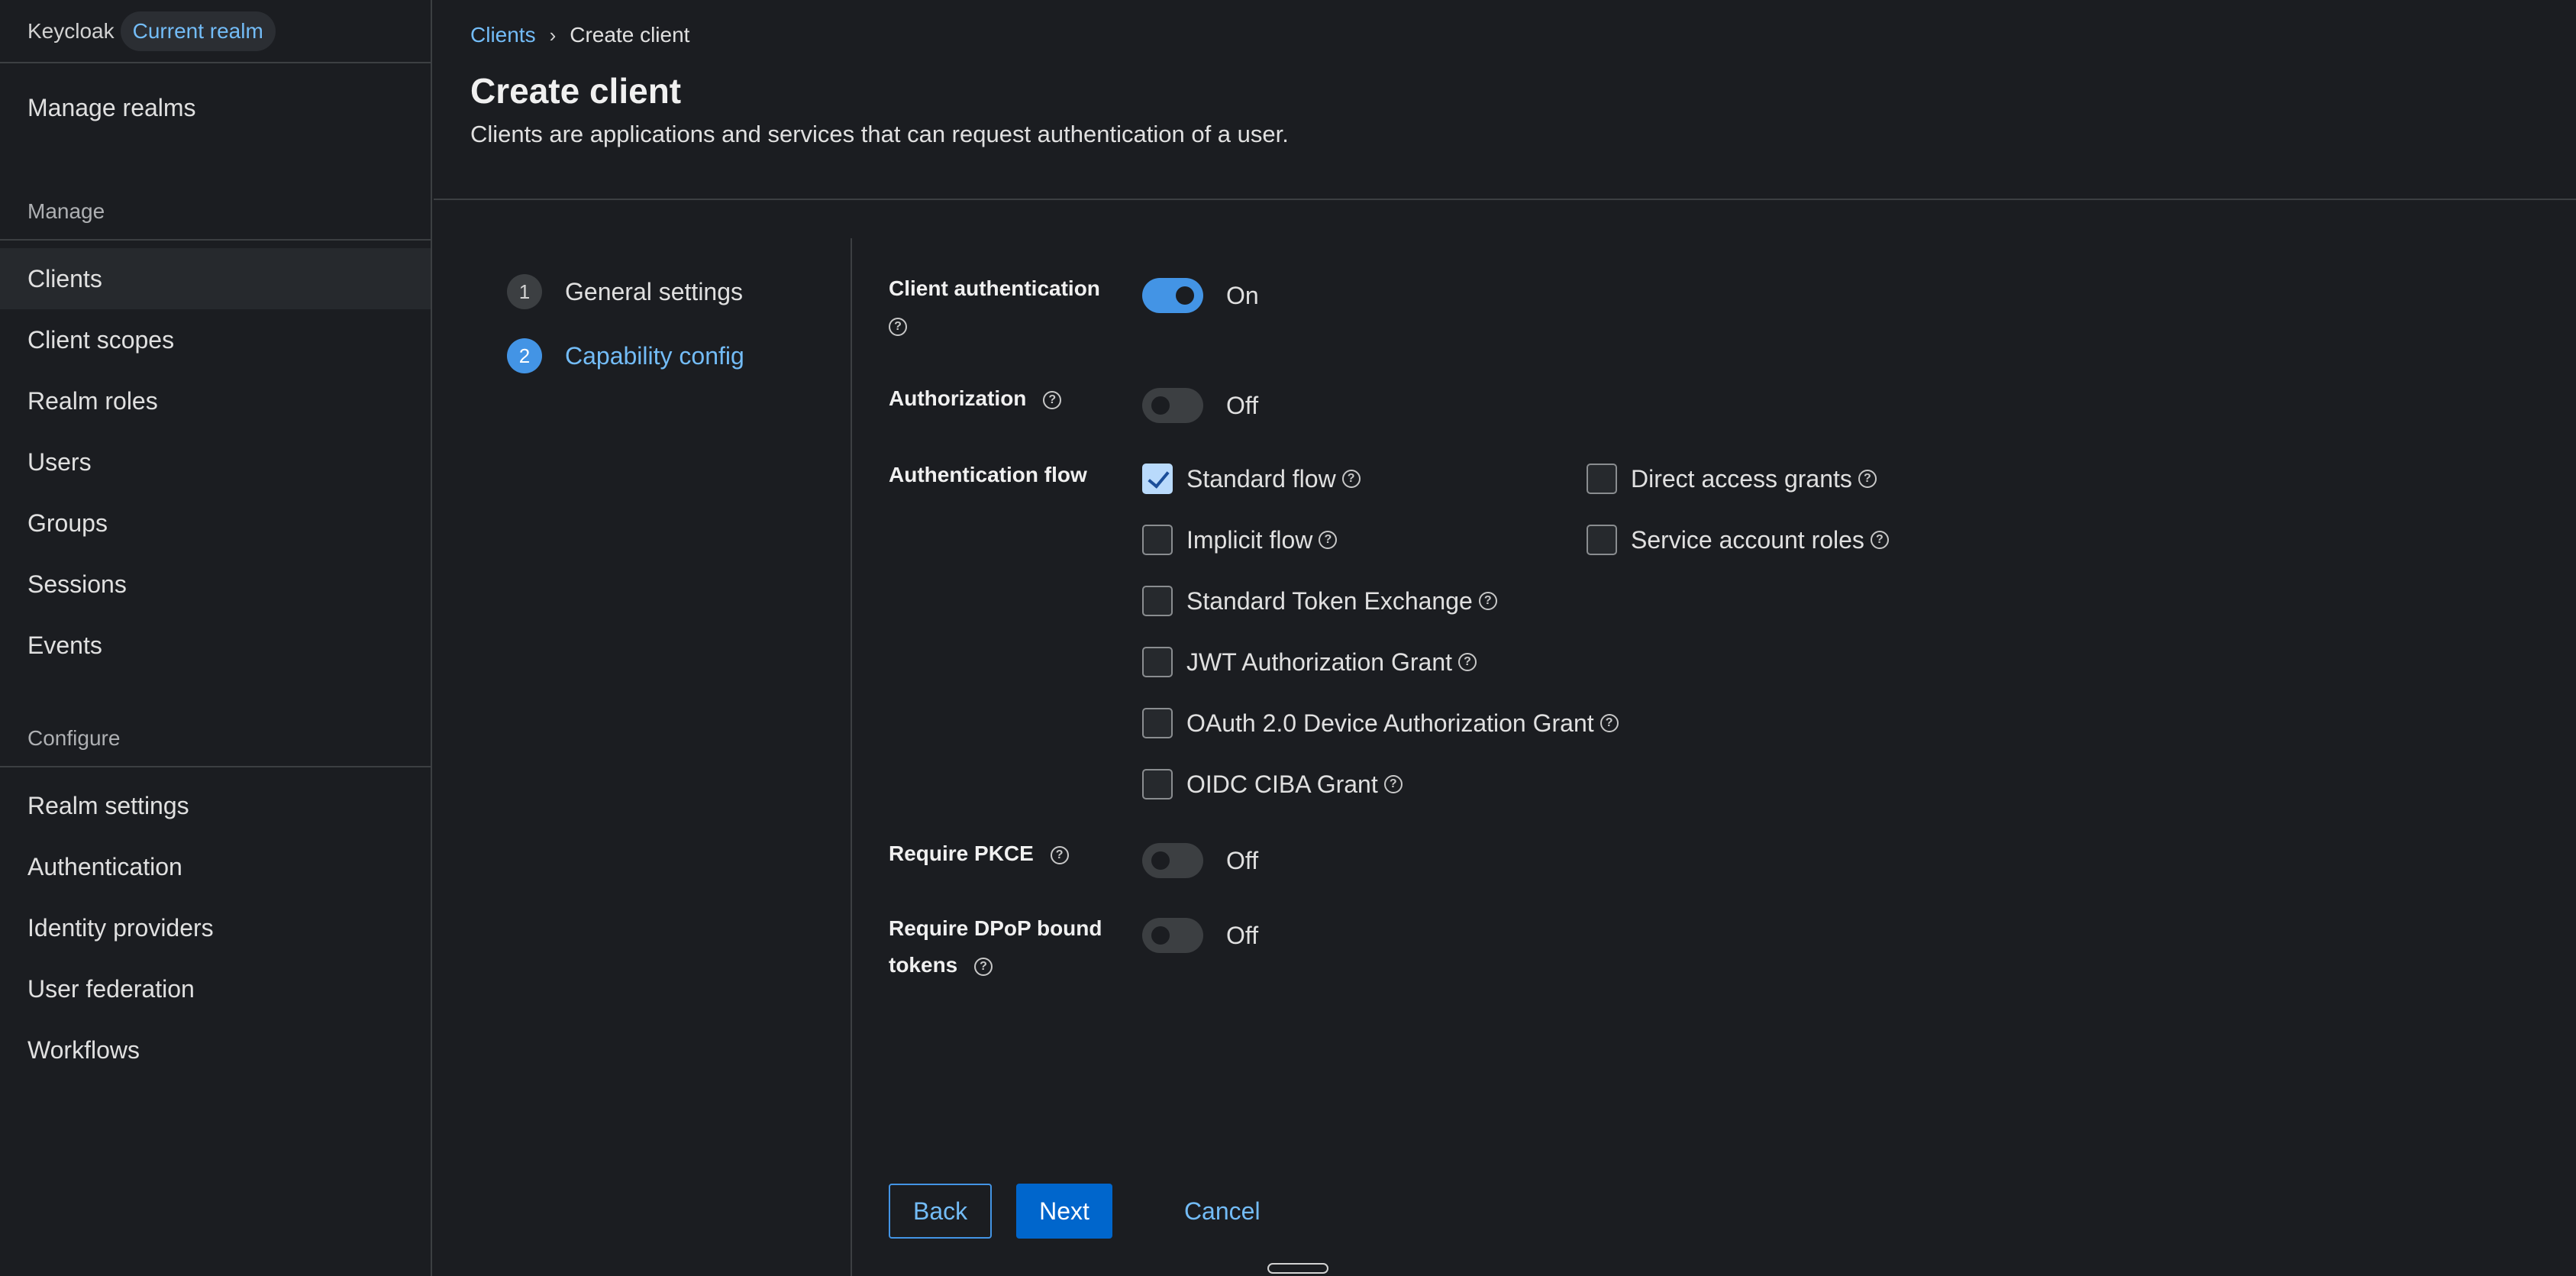 This screenshot has height=1276, width=2576. What do you see at coordinates (988, 475) in the screenshot?
I see `authentication-flow-label: Authentication flow` at bounding box center [988, 475].